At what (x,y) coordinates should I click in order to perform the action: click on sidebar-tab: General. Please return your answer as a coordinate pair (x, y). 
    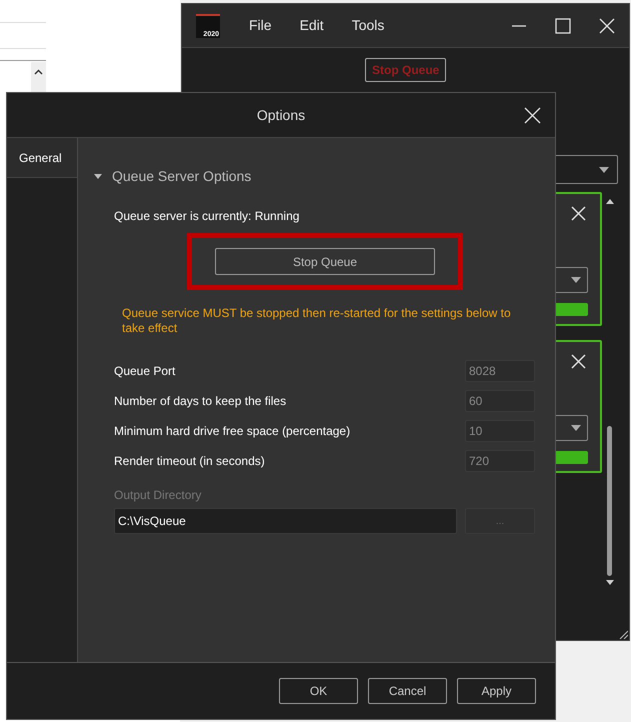
    Looking at the image, I should click on (42, 158).